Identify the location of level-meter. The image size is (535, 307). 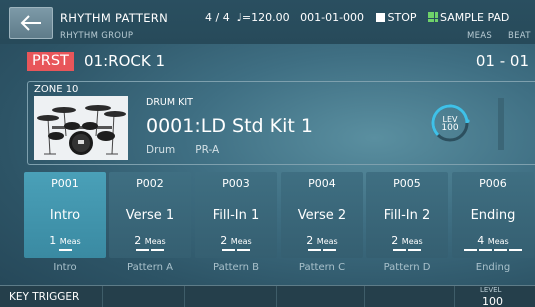
(501, 124).